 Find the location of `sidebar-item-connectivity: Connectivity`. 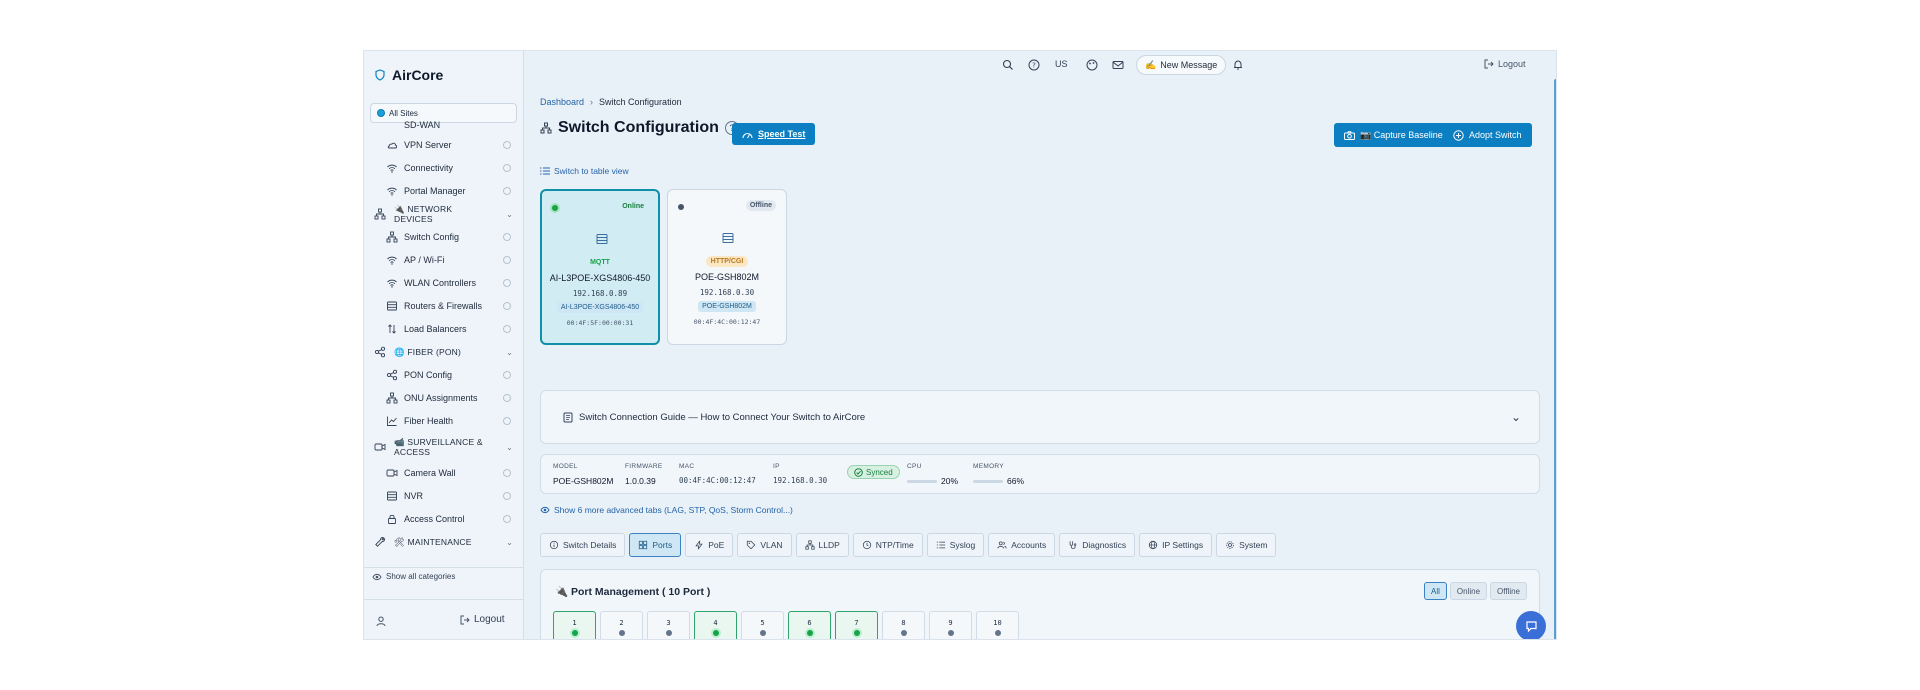

sidebar-item-connectivity: Connectivity is located at coordinates (443, 168).